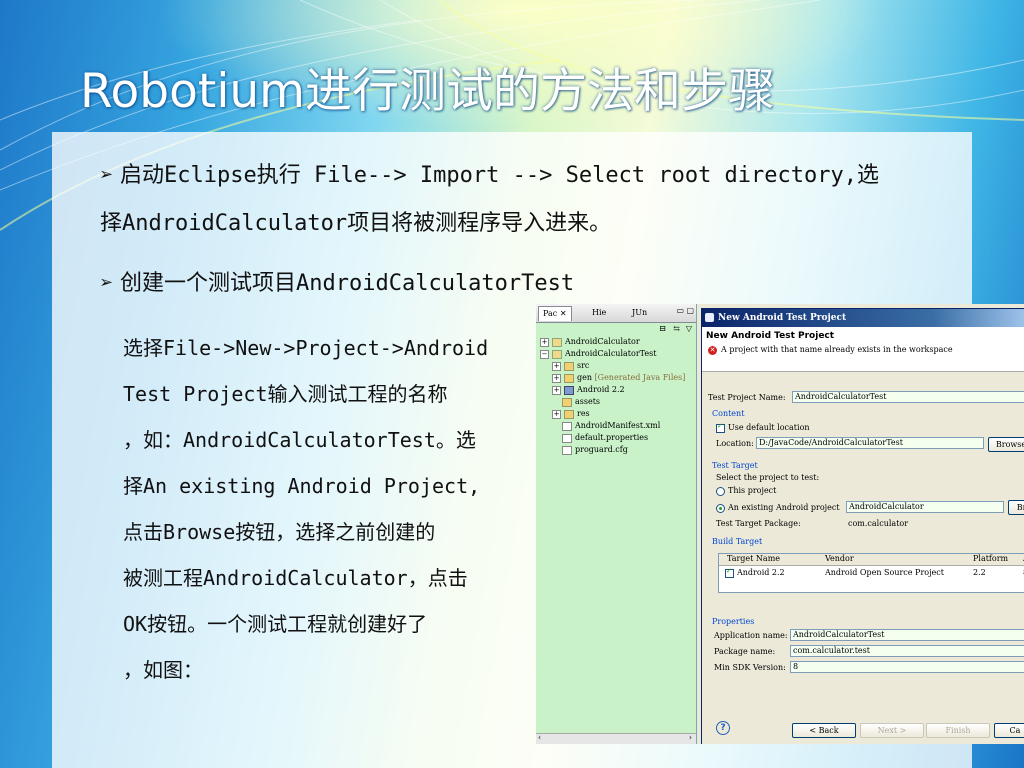 This screenshot has height=768, width=1024. I want to click on tree-item: default.properties, so click(612, 438).